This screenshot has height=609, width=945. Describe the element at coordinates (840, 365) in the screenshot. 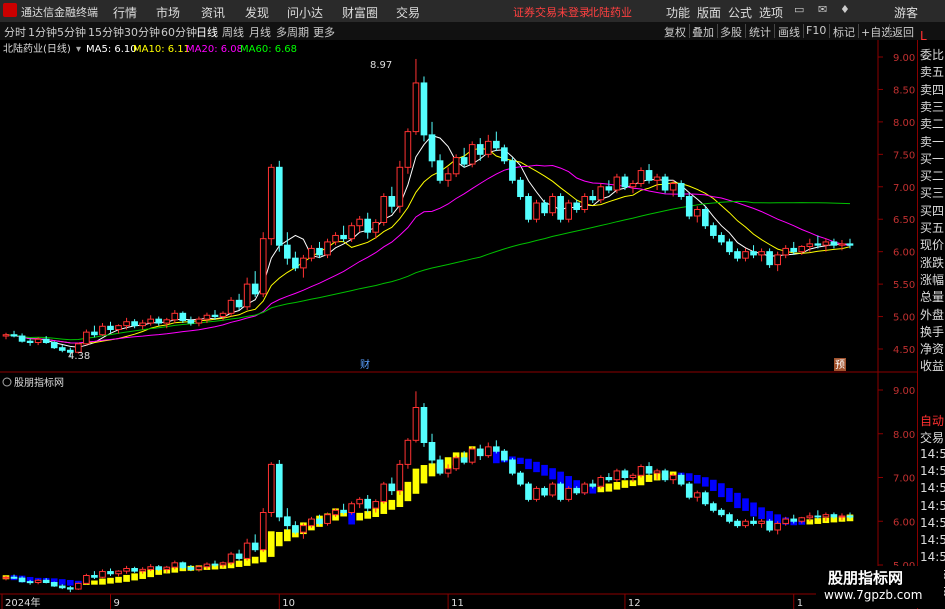

I see `yu-marker: 预` at that location.